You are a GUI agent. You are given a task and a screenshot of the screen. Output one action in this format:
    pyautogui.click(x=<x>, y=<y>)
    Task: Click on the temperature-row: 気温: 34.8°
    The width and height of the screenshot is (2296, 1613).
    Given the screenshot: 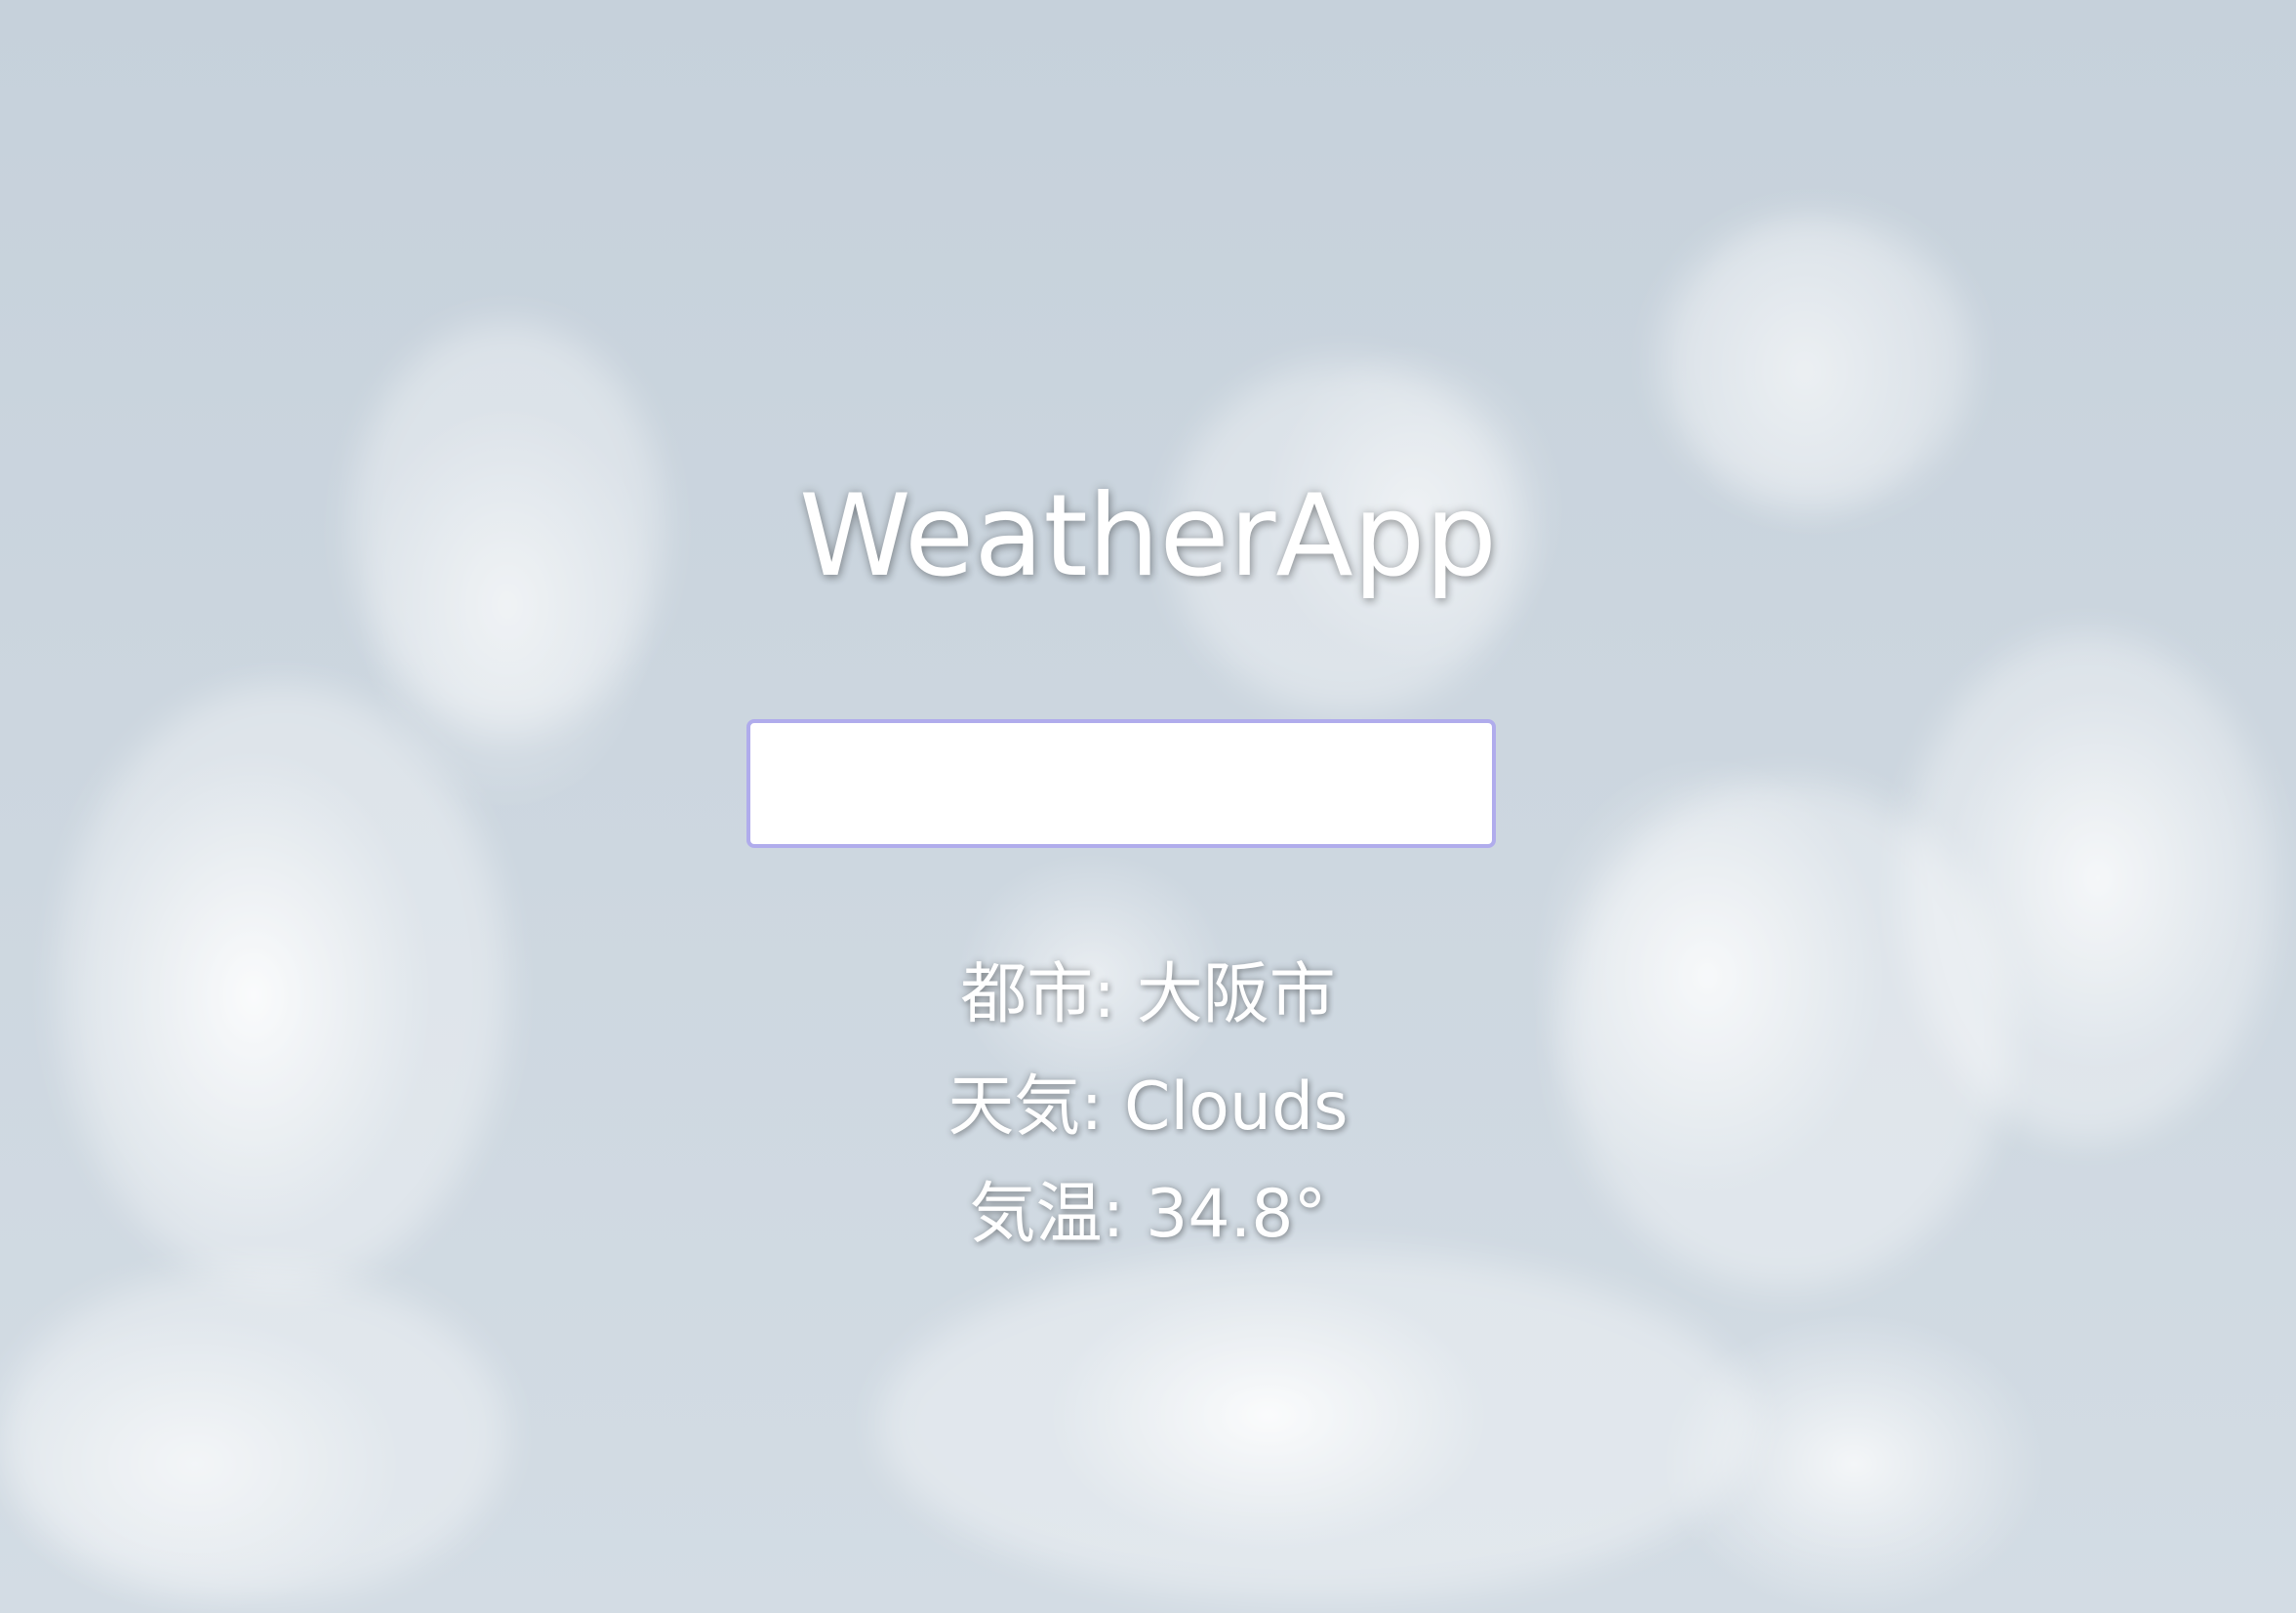 What is the action you would take?
    pyautogui.click(x=1148, y=1215)
    